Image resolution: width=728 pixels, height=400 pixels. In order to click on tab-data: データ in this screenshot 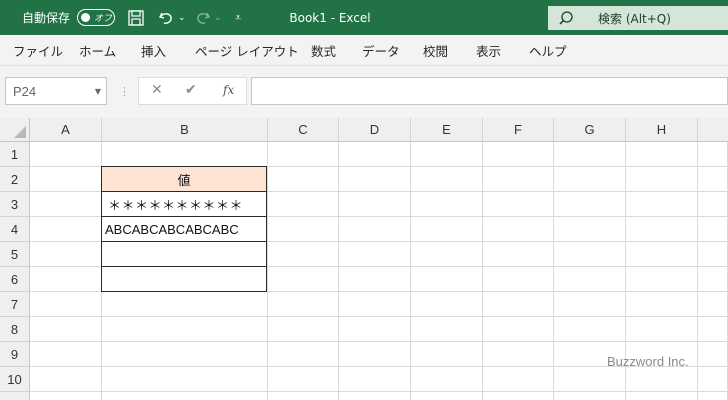, I will do `click(381, 50)`.